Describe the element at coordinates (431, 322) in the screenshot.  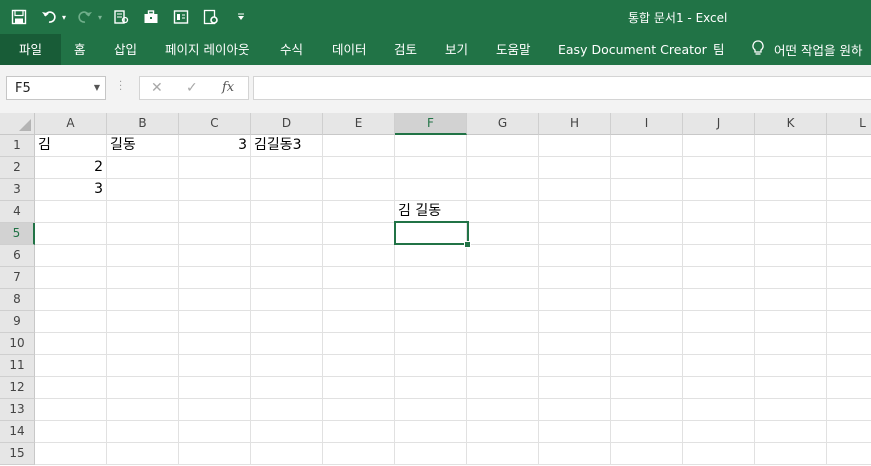
I see `cell-f9` at that location.